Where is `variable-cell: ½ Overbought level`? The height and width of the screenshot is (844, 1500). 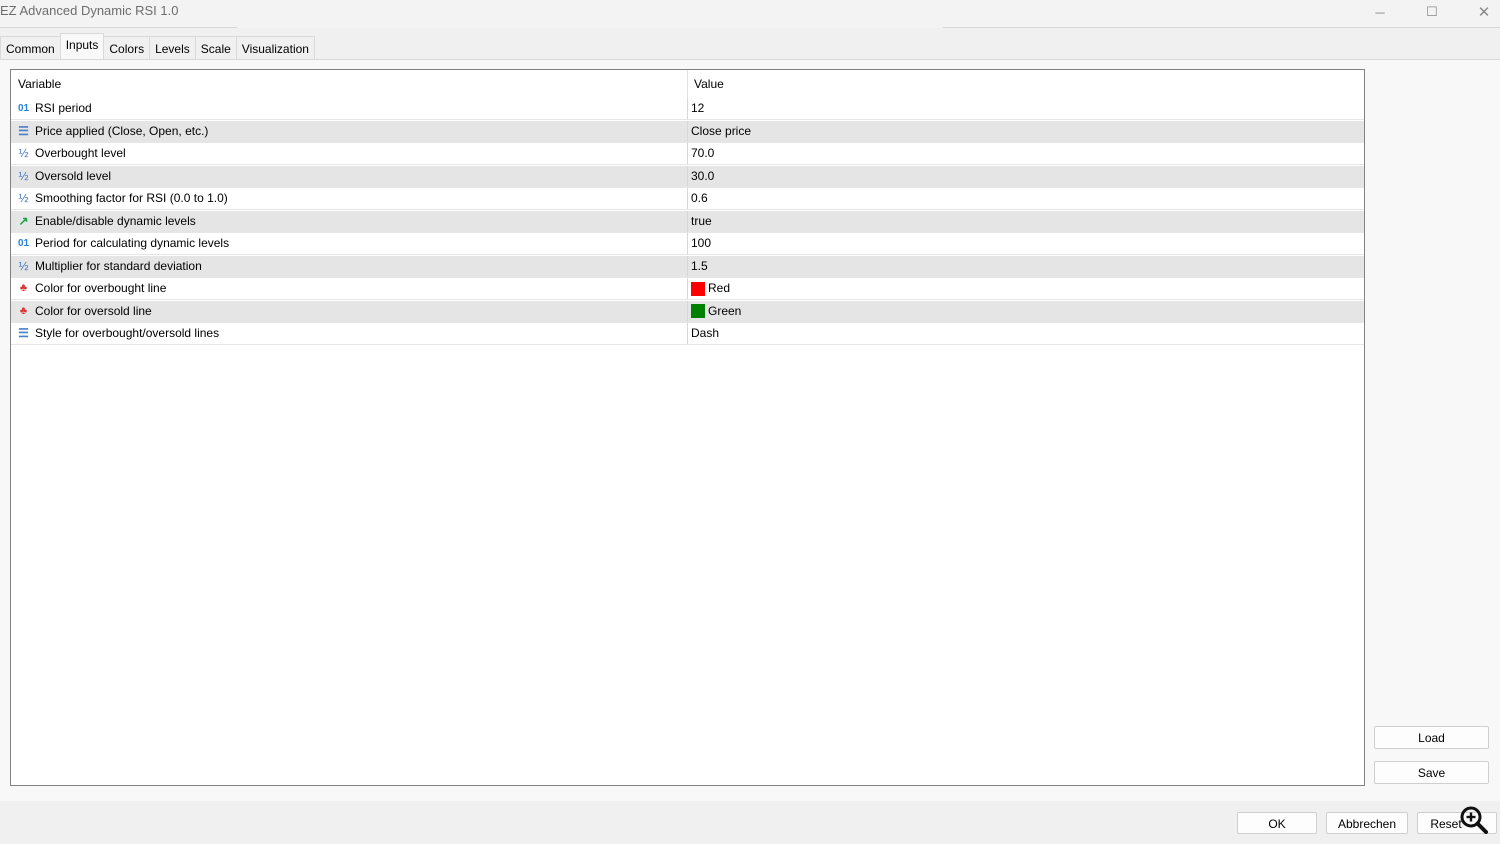 variable-cell: ½ Overbought level is located at coordinates (349, 153).